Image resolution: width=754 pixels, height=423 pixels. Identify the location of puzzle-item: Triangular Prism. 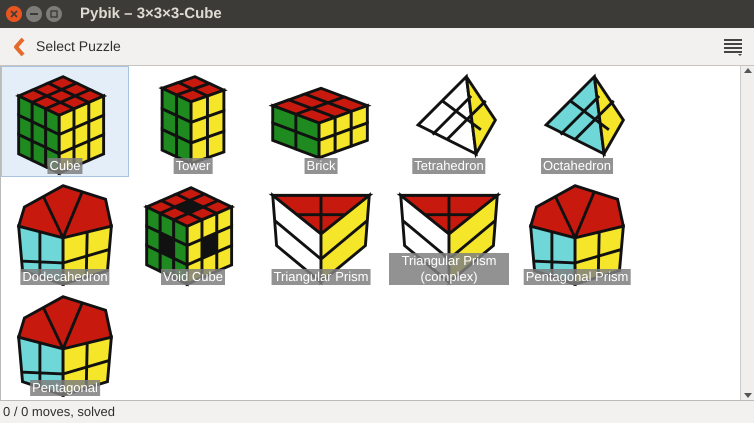
(321, 232).